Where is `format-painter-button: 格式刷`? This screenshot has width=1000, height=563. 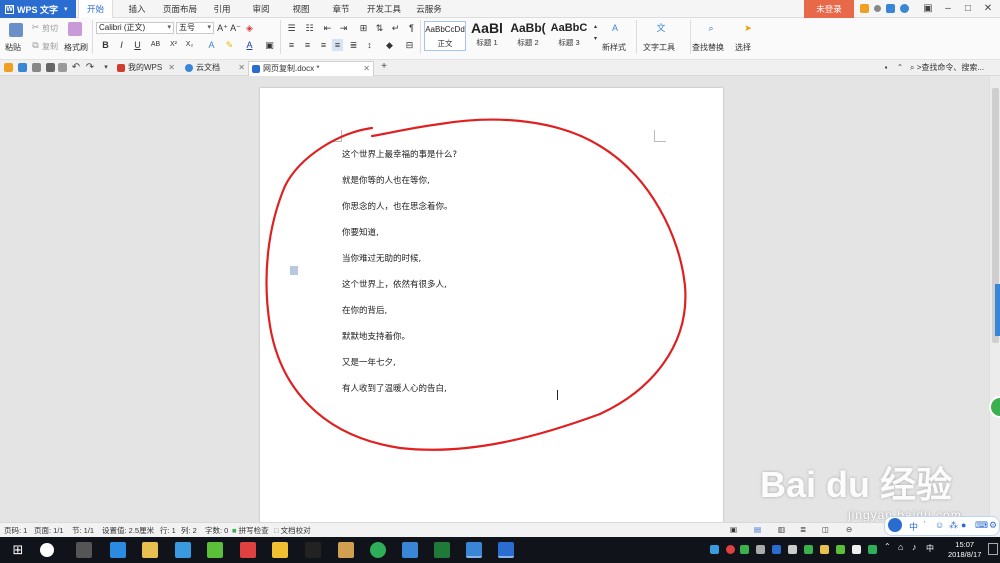 format-painter-button: 格式刷 is located at coordinates (76, 47).